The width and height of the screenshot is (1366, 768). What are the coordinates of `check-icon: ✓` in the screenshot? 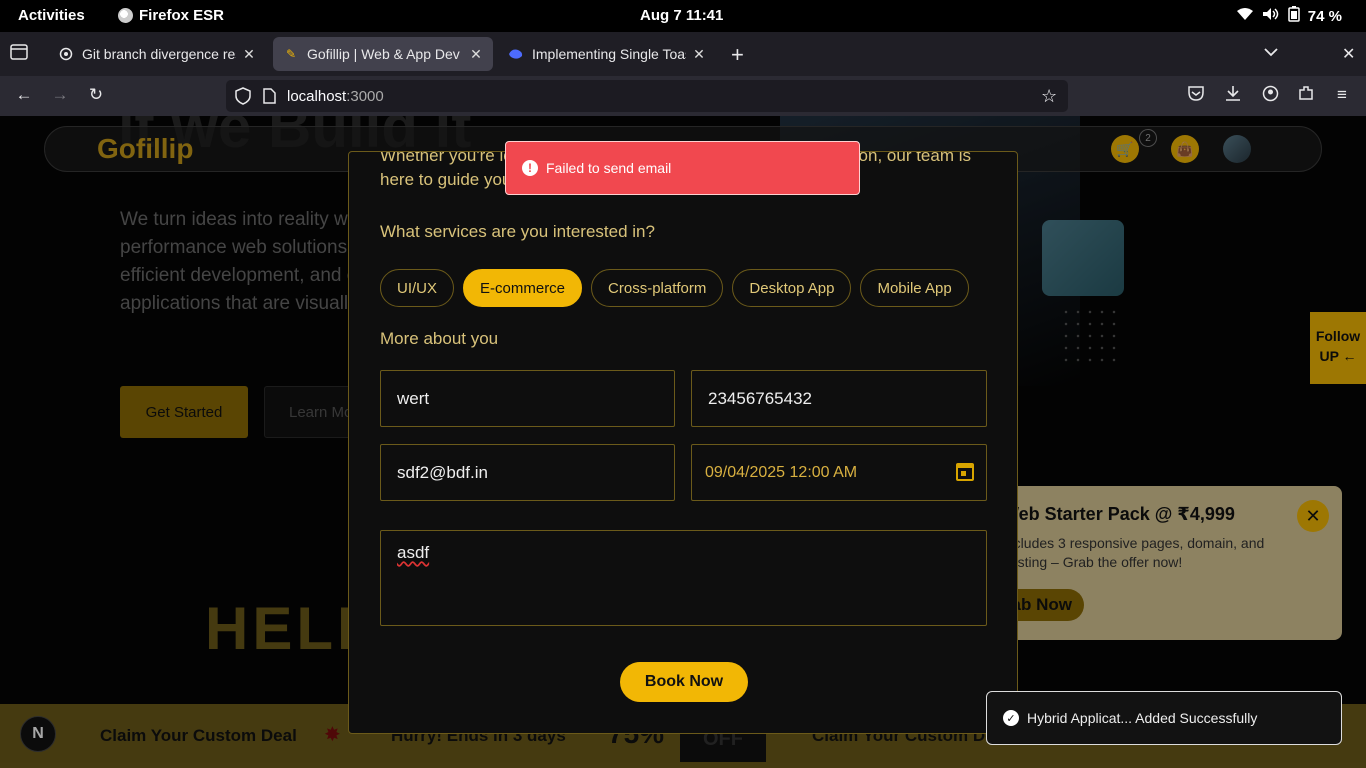 It's located at (1011, 718).